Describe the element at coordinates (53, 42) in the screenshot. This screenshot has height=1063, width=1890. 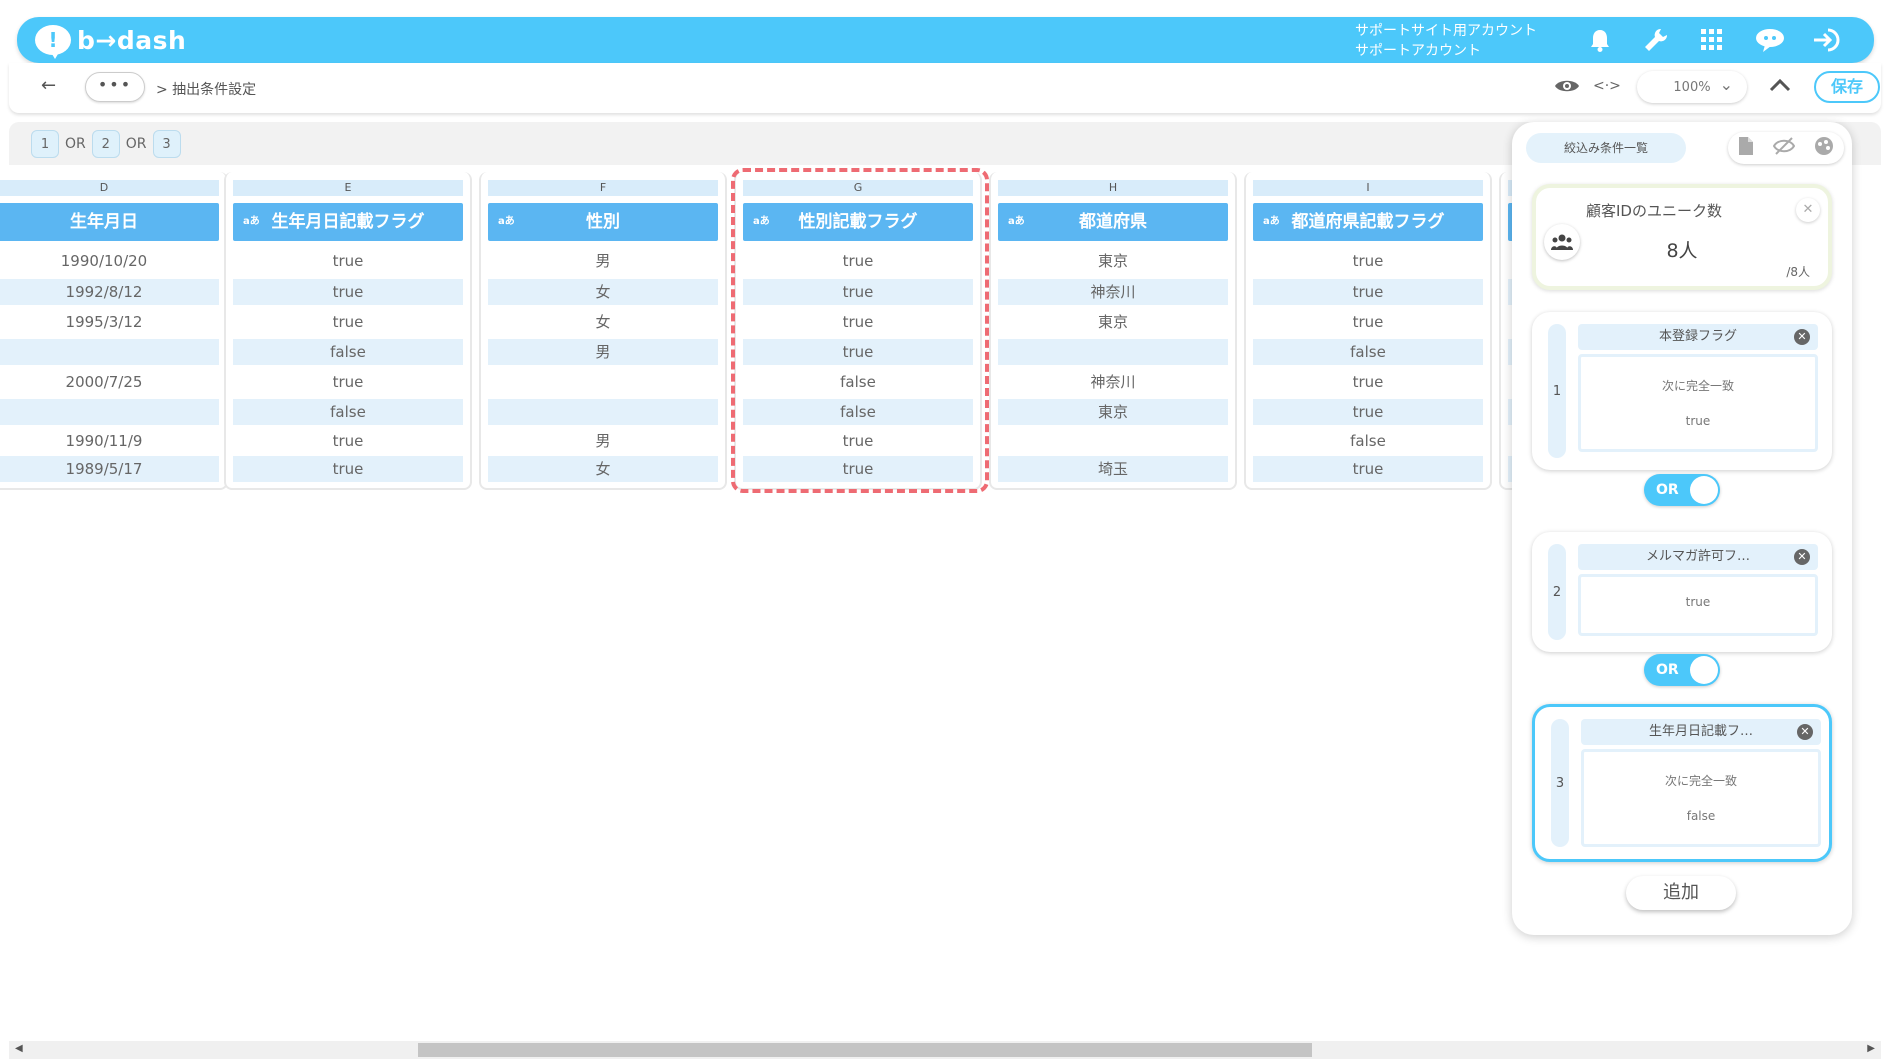
I see `logo-icon: !` at that location.